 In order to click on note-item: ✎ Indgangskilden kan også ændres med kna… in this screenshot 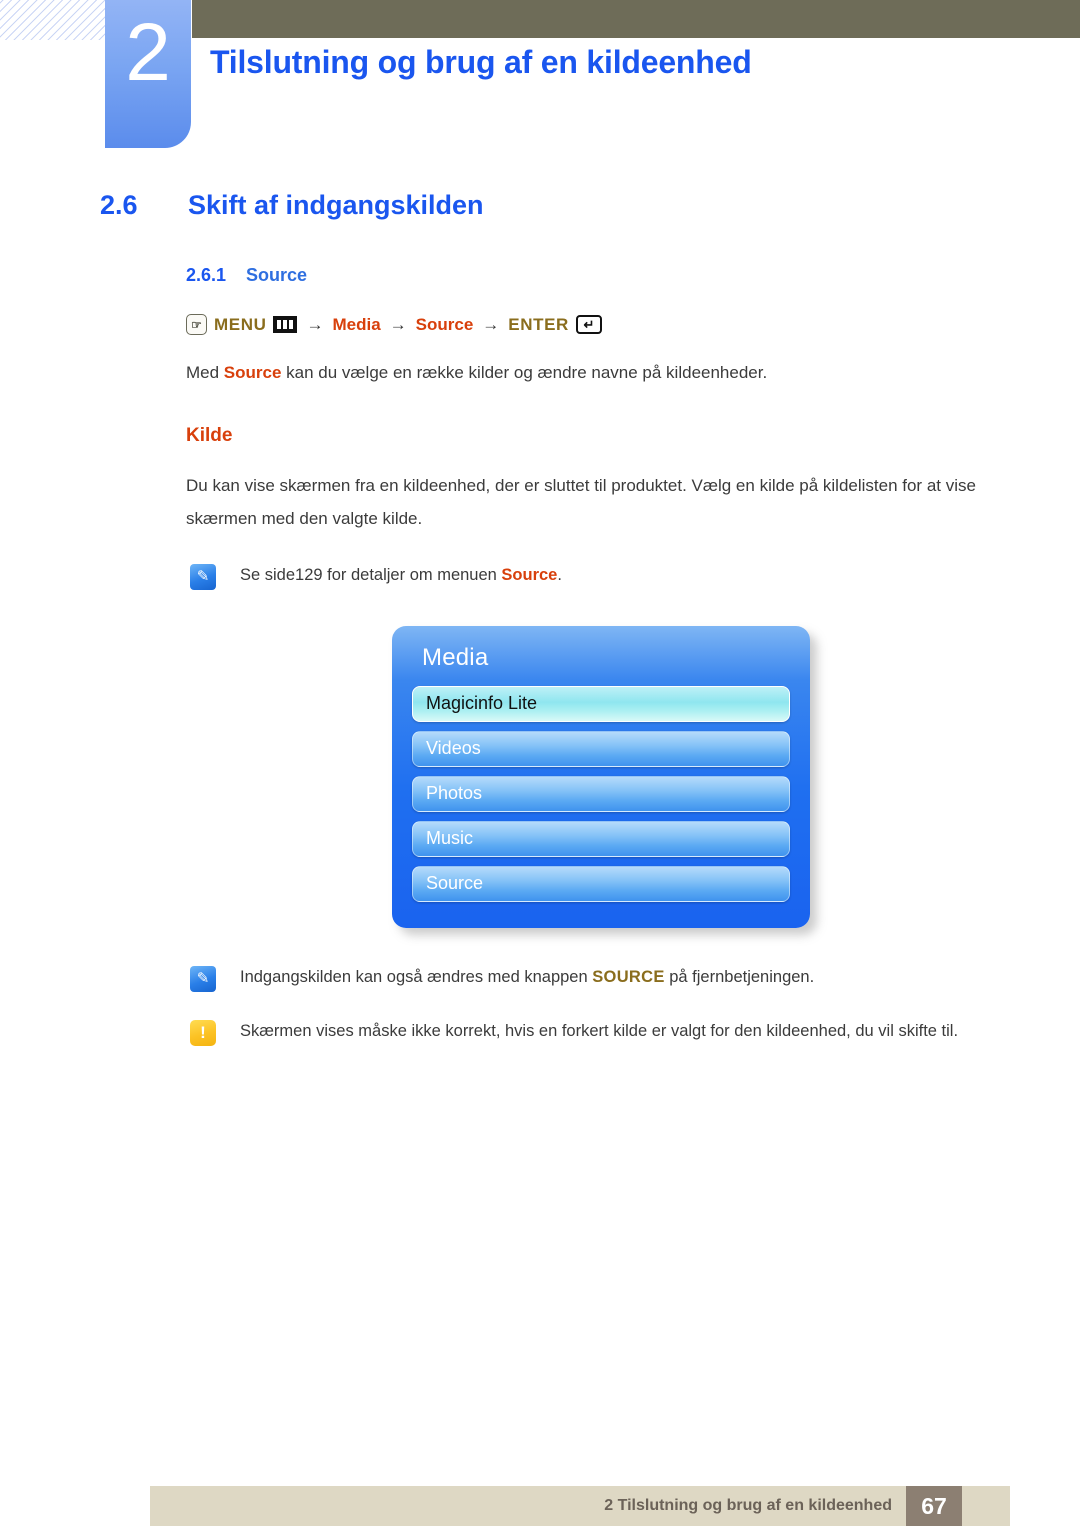, I will do `click(540, 978)`.